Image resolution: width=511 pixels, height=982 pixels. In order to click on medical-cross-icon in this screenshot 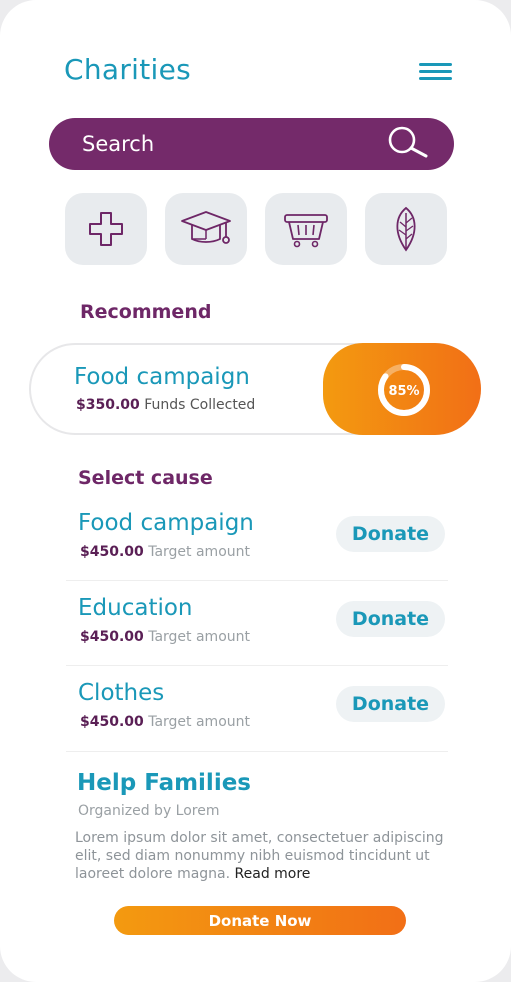, I will do `click(106, 229)`.